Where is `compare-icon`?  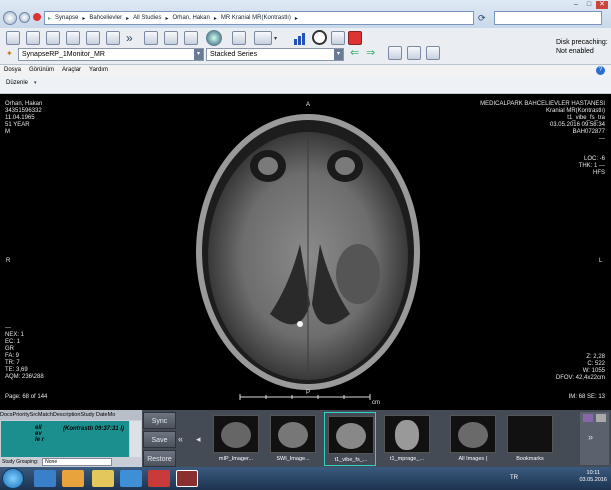 compare-icon is located at coordinates (414, 53).